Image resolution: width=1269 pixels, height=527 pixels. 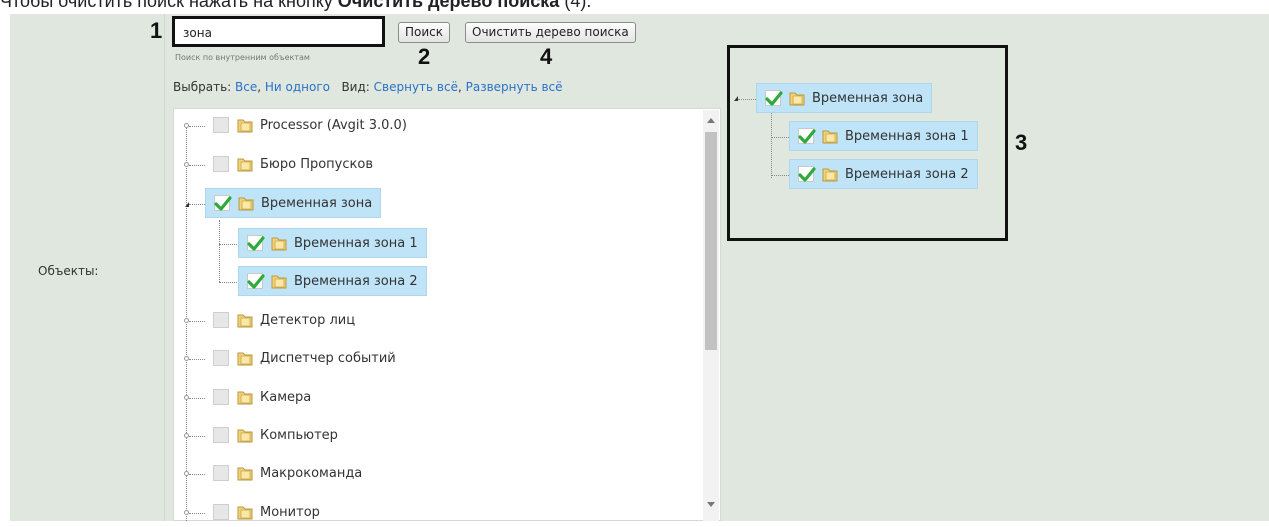 What do you see at coordinates (68, 271) in the screenshot?
I see `objects-label: Объекты:` at bounding box center [68, 271].